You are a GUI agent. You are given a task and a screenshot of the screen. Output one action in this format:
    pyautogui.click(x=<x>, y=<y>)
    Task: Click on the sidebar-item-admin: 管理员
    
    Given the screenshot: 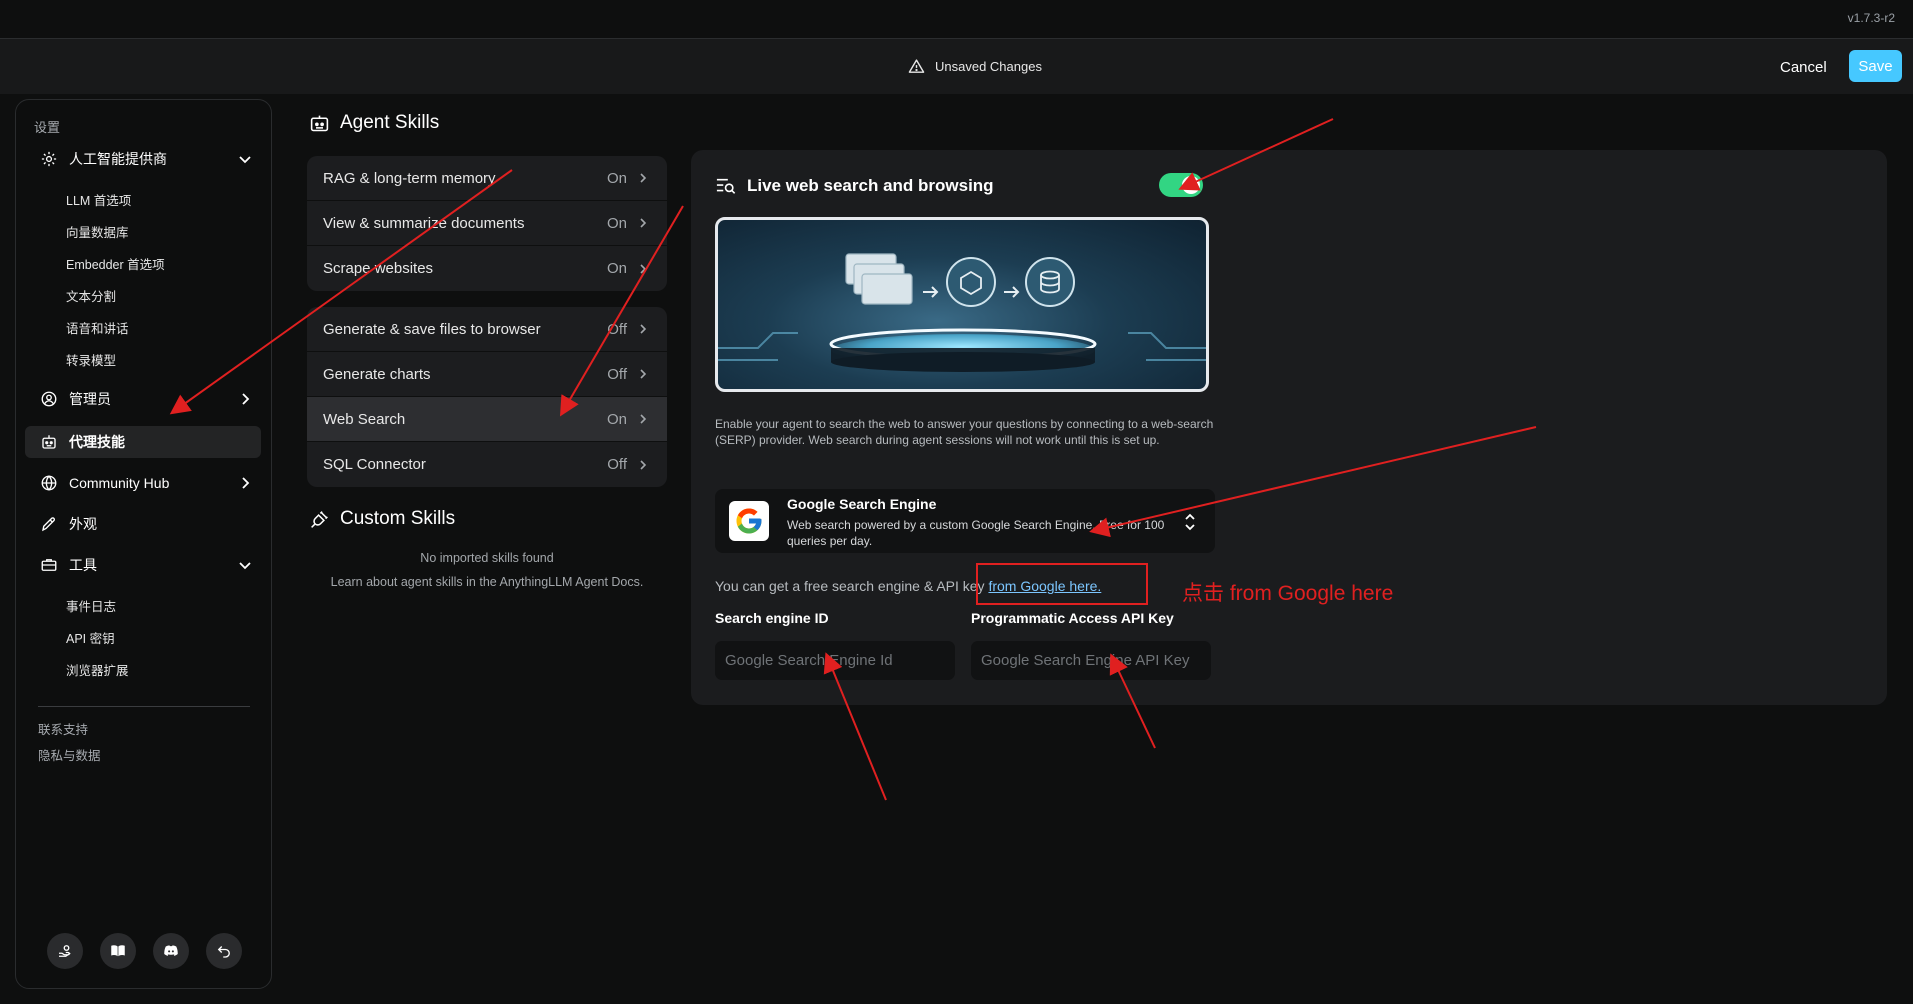 What is the action you would take?
    pyautogui.click(x=143, y=399)
    